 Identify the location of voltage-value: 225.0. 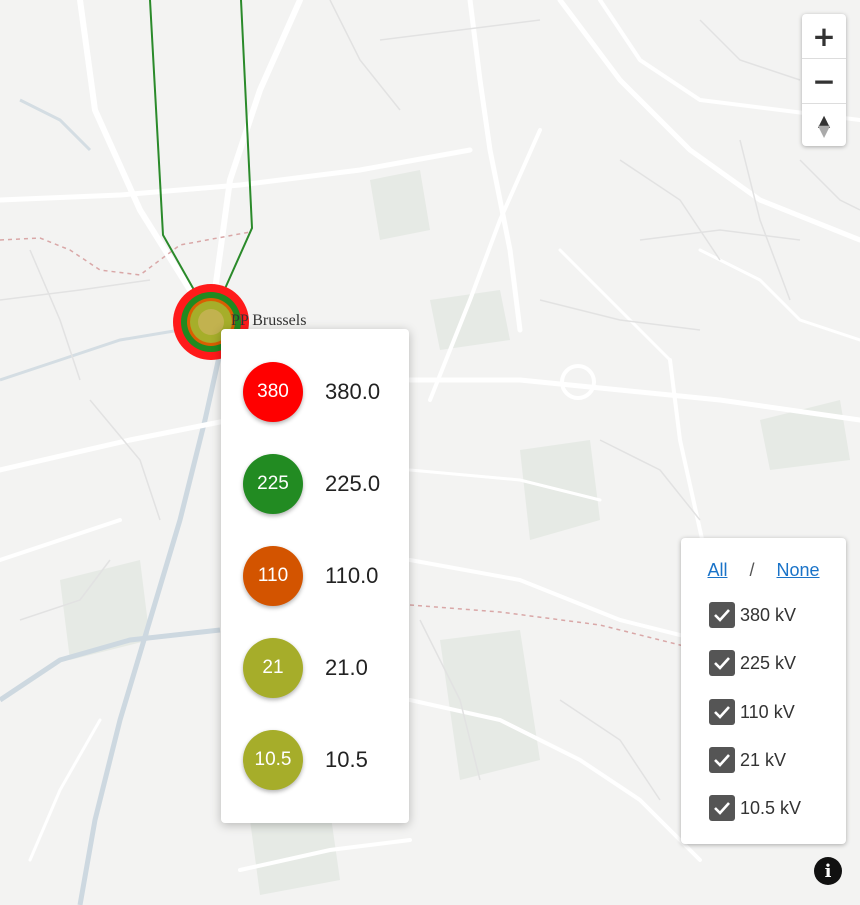
(353, 483).